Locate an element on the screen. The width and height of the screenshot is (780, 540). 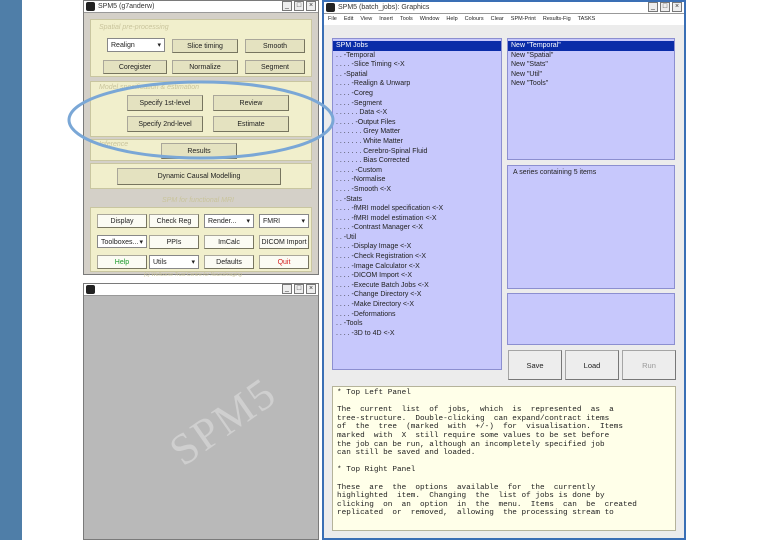
defaults-button: Defaults is located at coordinates (229, 262).